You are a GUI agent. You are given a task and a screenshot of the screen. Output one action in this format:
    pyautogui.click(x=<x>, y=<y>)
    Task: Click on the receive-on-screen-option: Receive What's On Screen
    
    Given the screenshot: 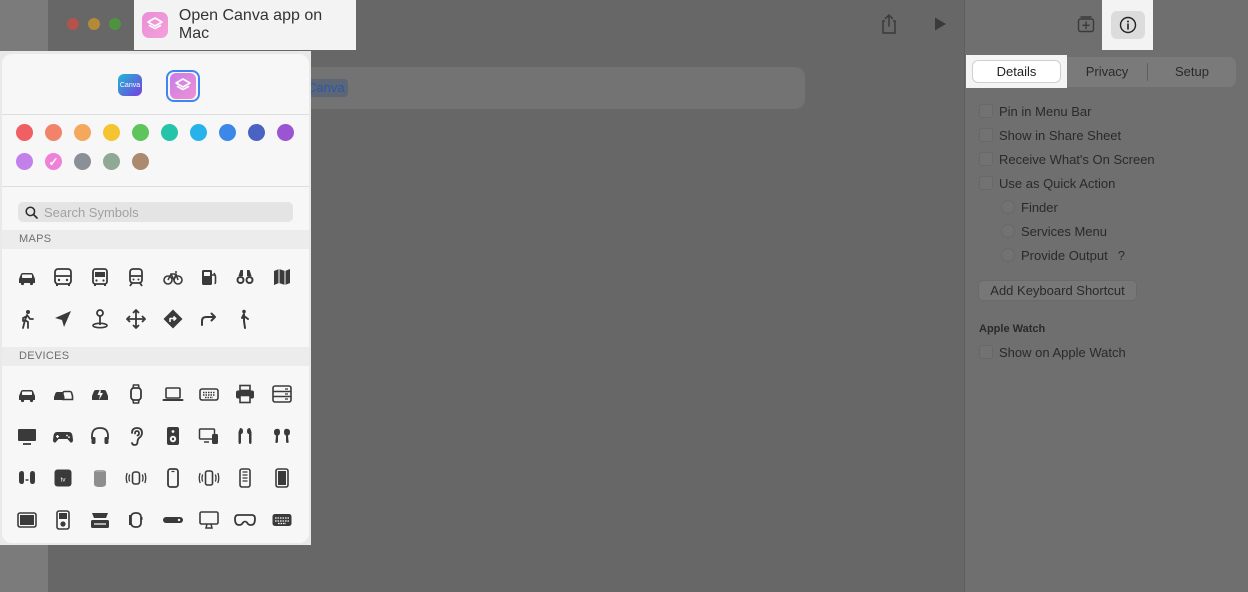 What is the action you would take?
    pyautogui.click(x=1067, y=159)
    